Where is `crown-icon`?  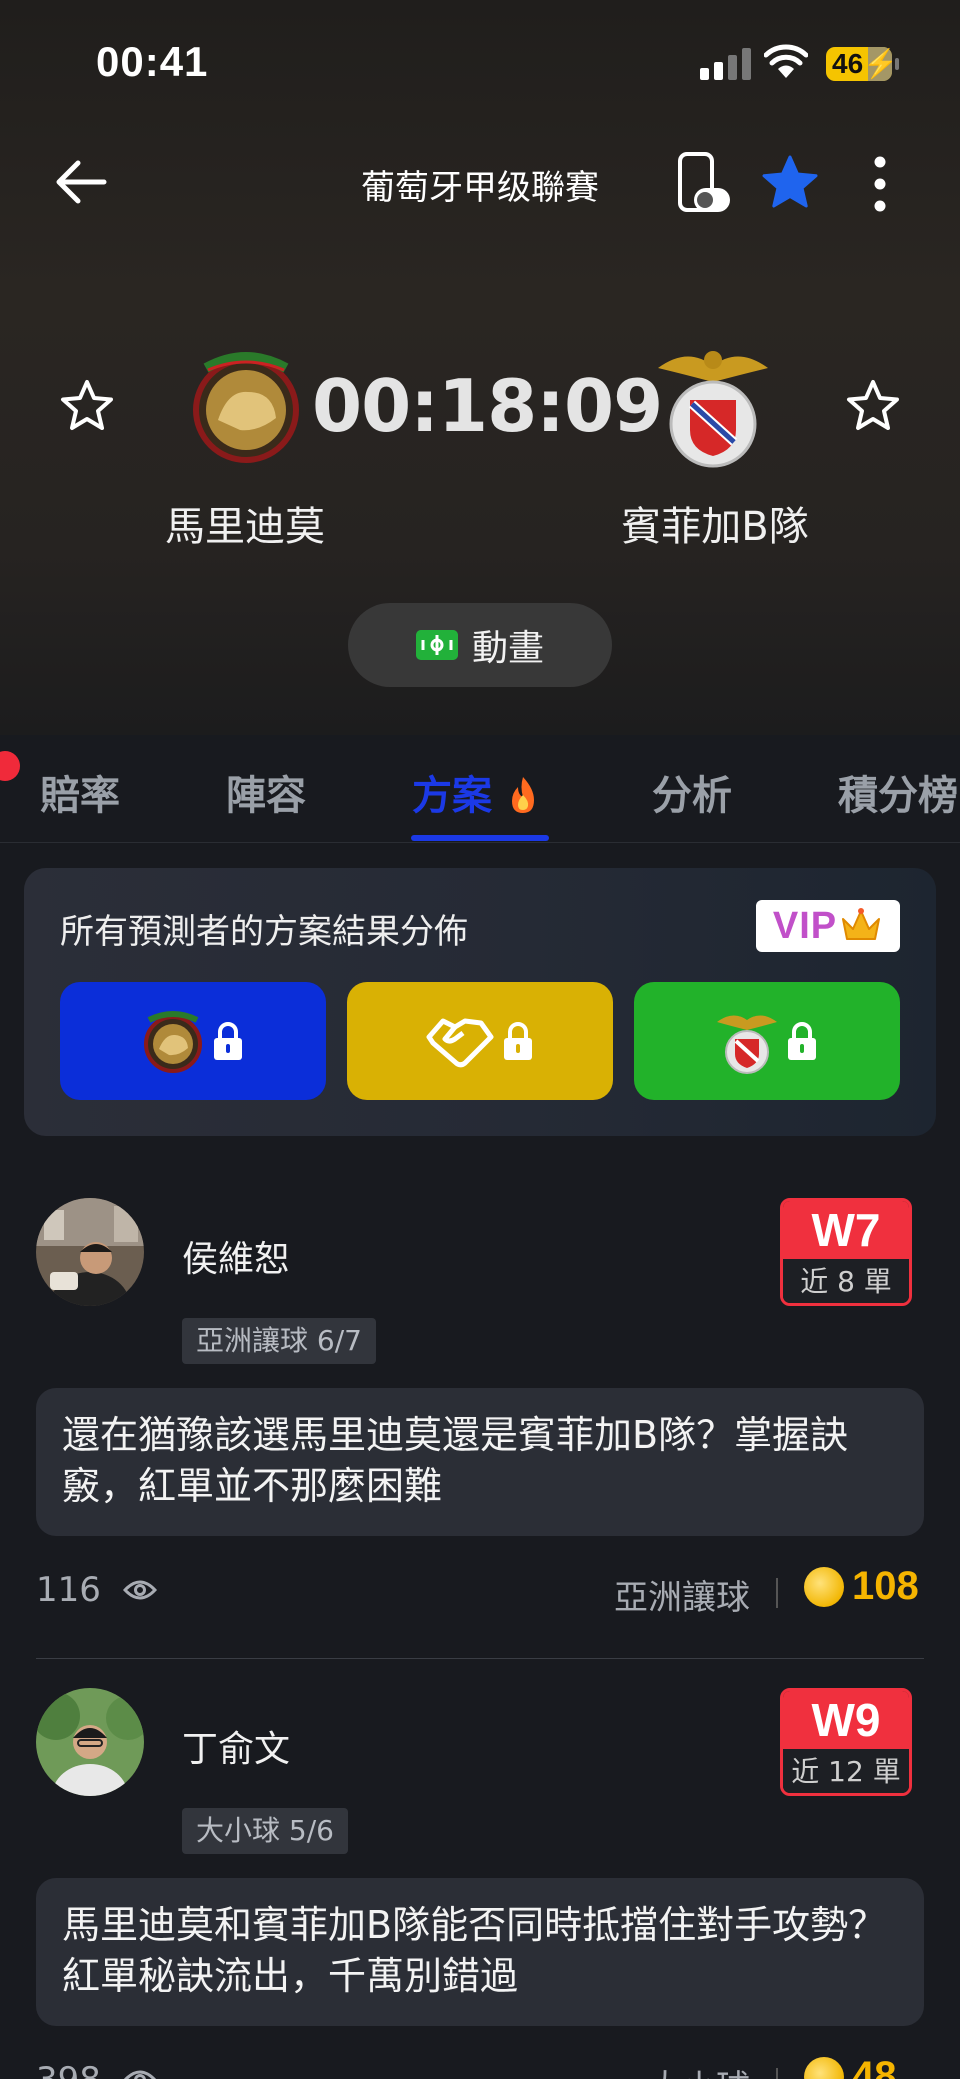
crown-icon is located at coordinates (861, 924).